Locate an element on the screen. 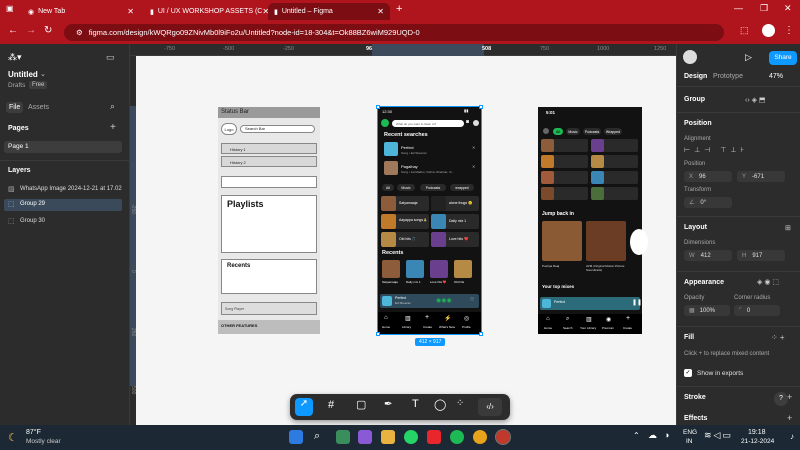 Image resolution: width=800 pixels, height=450 pixels. file-explorer-icon is located at coordinates (388, 437).